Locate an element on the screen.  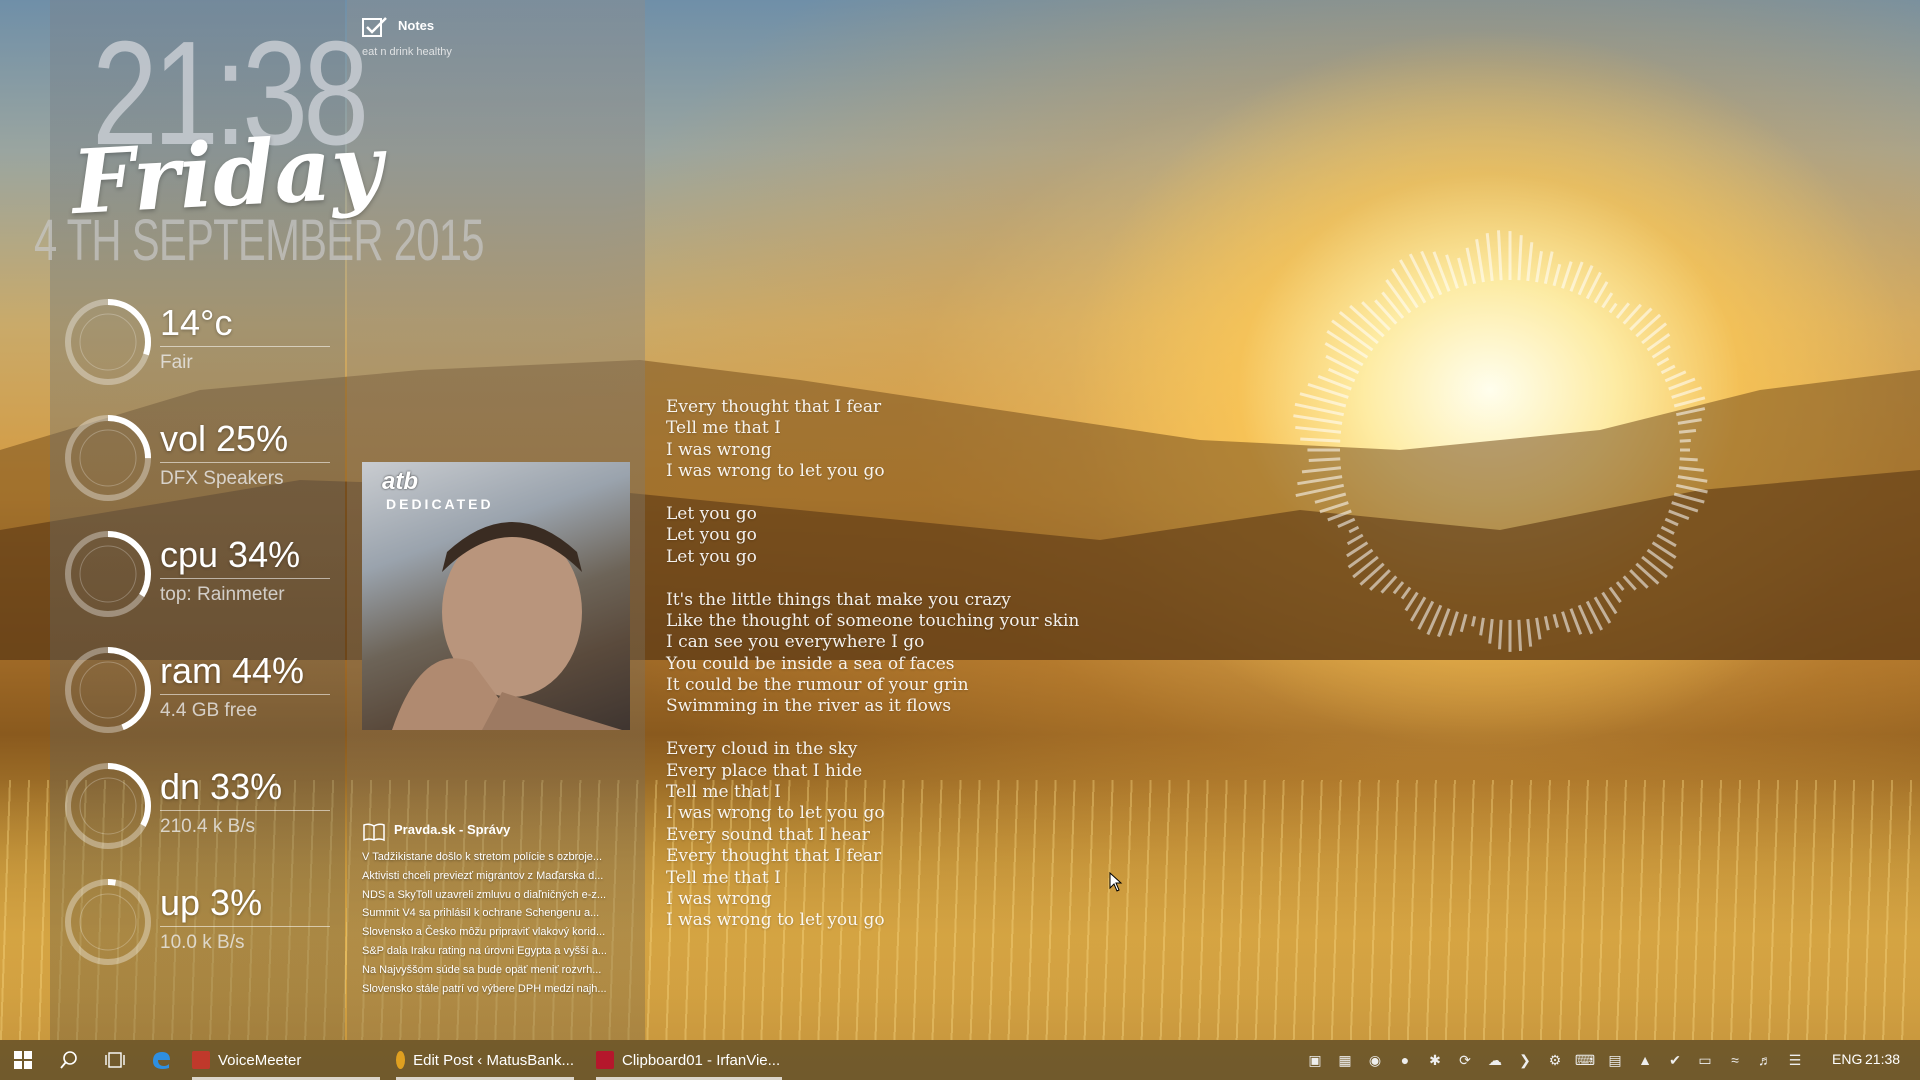
task-view-button is located at coordinates (115, 1060).